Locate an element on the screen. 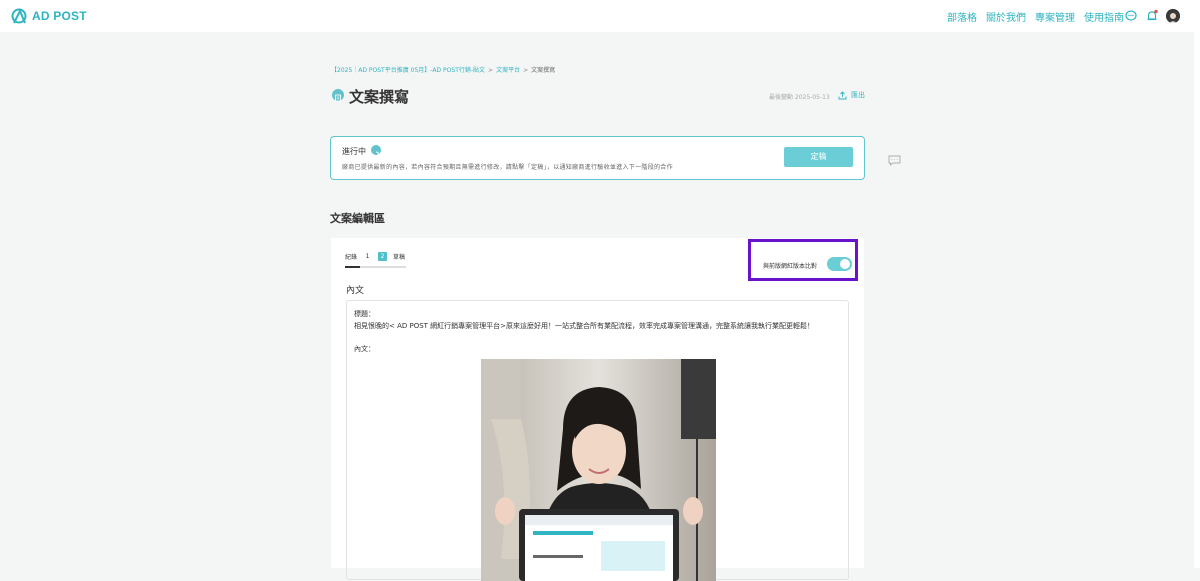  tab-version-2: 2 is located at coordinates (383, 256).